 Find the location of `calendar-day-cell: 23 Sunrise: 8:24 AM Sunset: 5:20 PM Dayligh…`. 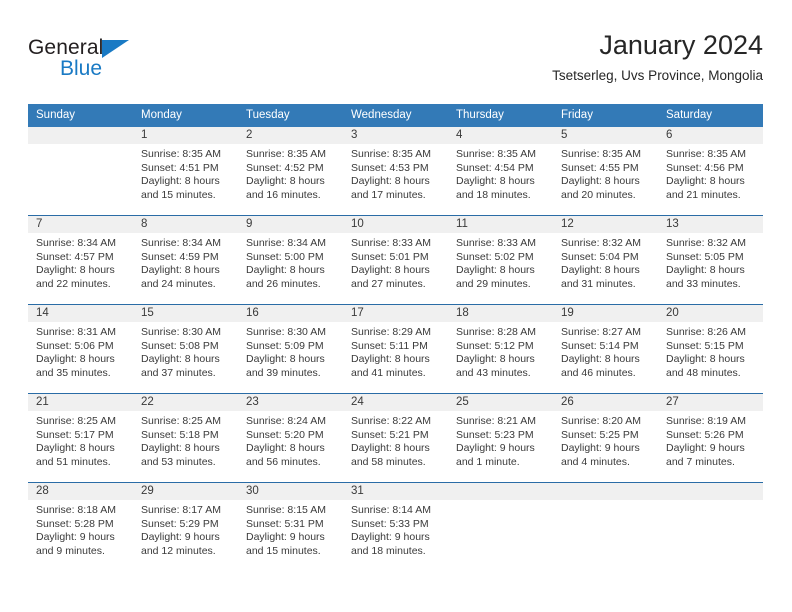

calendar-day-cell: 23 Sunrise: 8:24 AM Sunset: 5:20 PM Dayligh… is located at coordinates (290, 438).